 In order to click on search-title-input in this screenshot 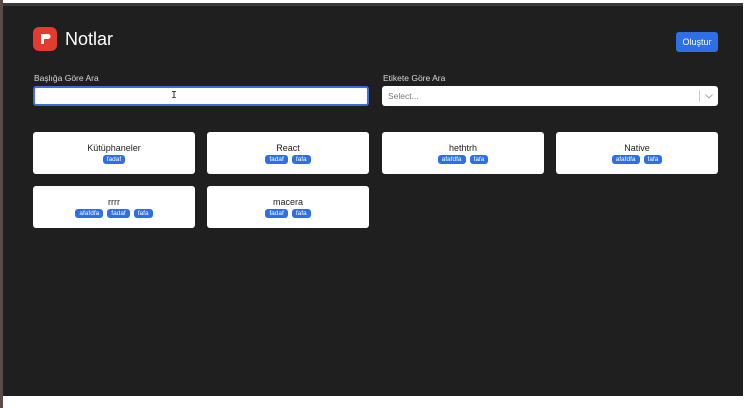, I will do `click(201, 96)`.